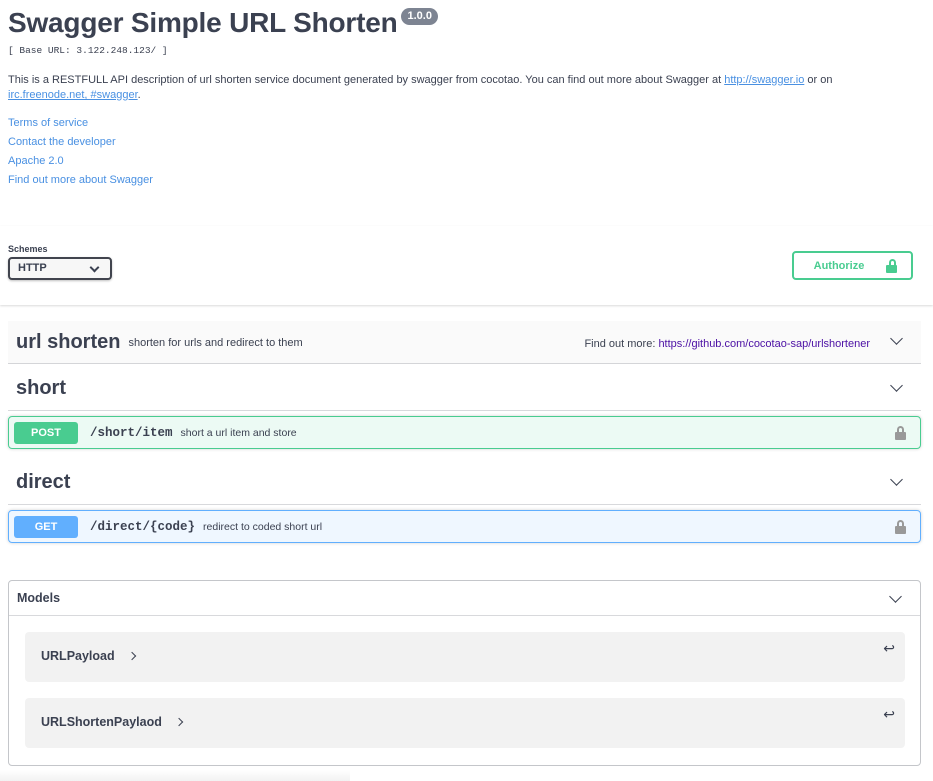 This screenshot has height=781, width=933. What do you see at coordinates (465, 142) in the screenshot?
I see `contact-developer-link: Contact the developer` at bounding box center [465, 142].